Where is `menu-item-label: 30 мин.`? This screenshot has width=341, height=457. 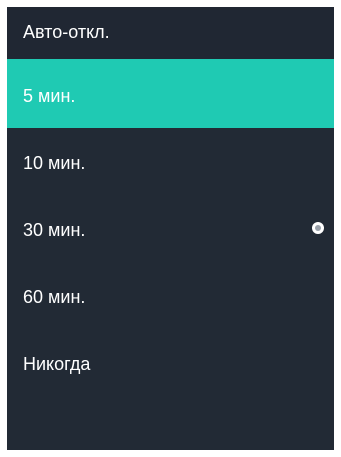
menu-item-label: 30 мин. is located at coordinates (54, 230).